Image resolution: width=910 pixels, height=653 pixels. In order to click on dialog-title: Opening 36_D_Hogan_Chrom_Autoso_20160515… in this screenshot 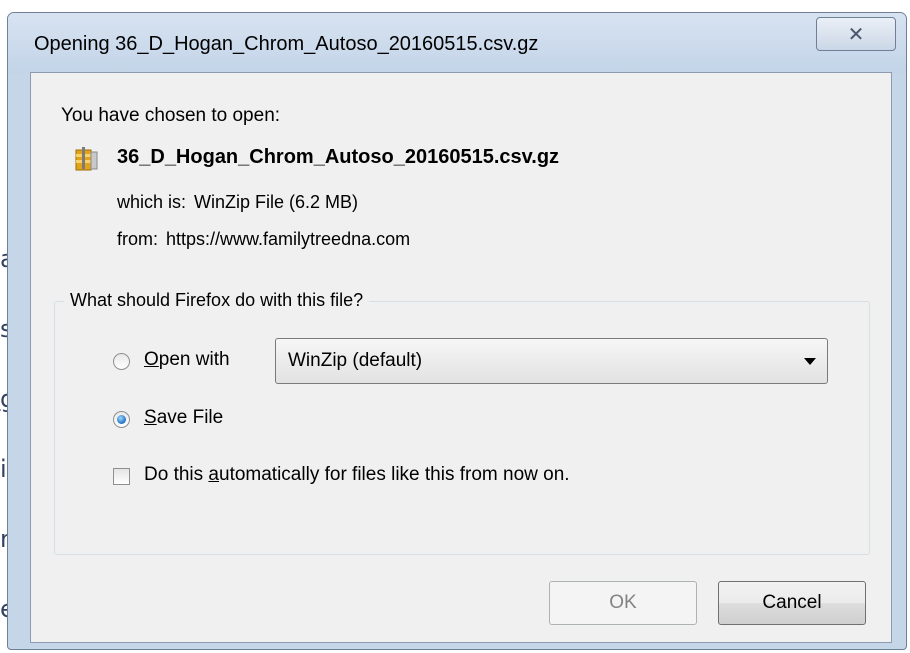, I will do `click(286, 44)`.